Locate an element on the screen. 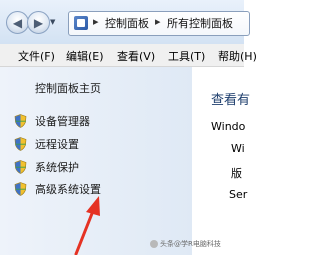 Image resolution: width=320 pixels, height=255 pixels. windows-edition-label: Windo is located at coordinates (228, 126).